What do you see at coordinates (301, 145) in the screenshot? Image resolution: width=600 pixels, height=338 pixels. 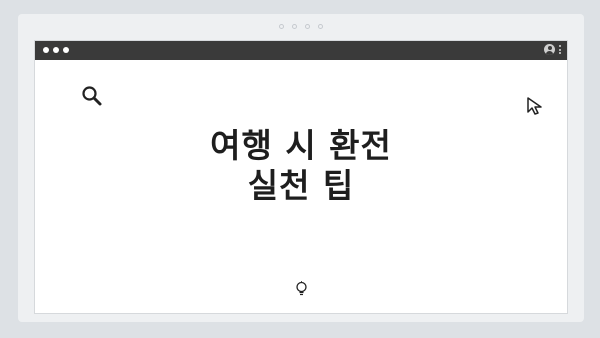 I see `title-line-1: 여행 시 환전` at bounding box center [301, 145].